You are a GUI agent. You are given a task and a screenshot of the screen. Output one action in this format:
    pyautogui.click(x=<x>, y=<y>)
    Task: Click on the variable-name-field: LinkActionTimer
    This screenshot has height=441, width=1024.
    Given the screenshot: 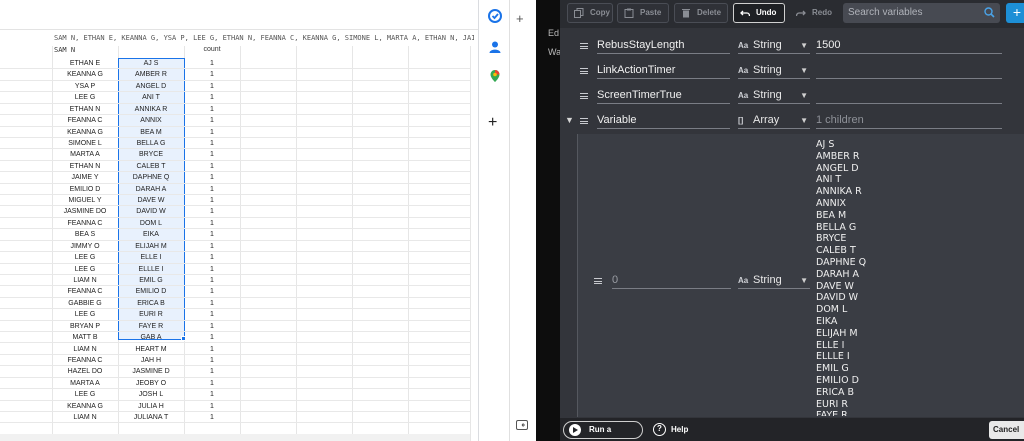 What is the action you would take?
    pyautogui.click(x=663, y=71)
    